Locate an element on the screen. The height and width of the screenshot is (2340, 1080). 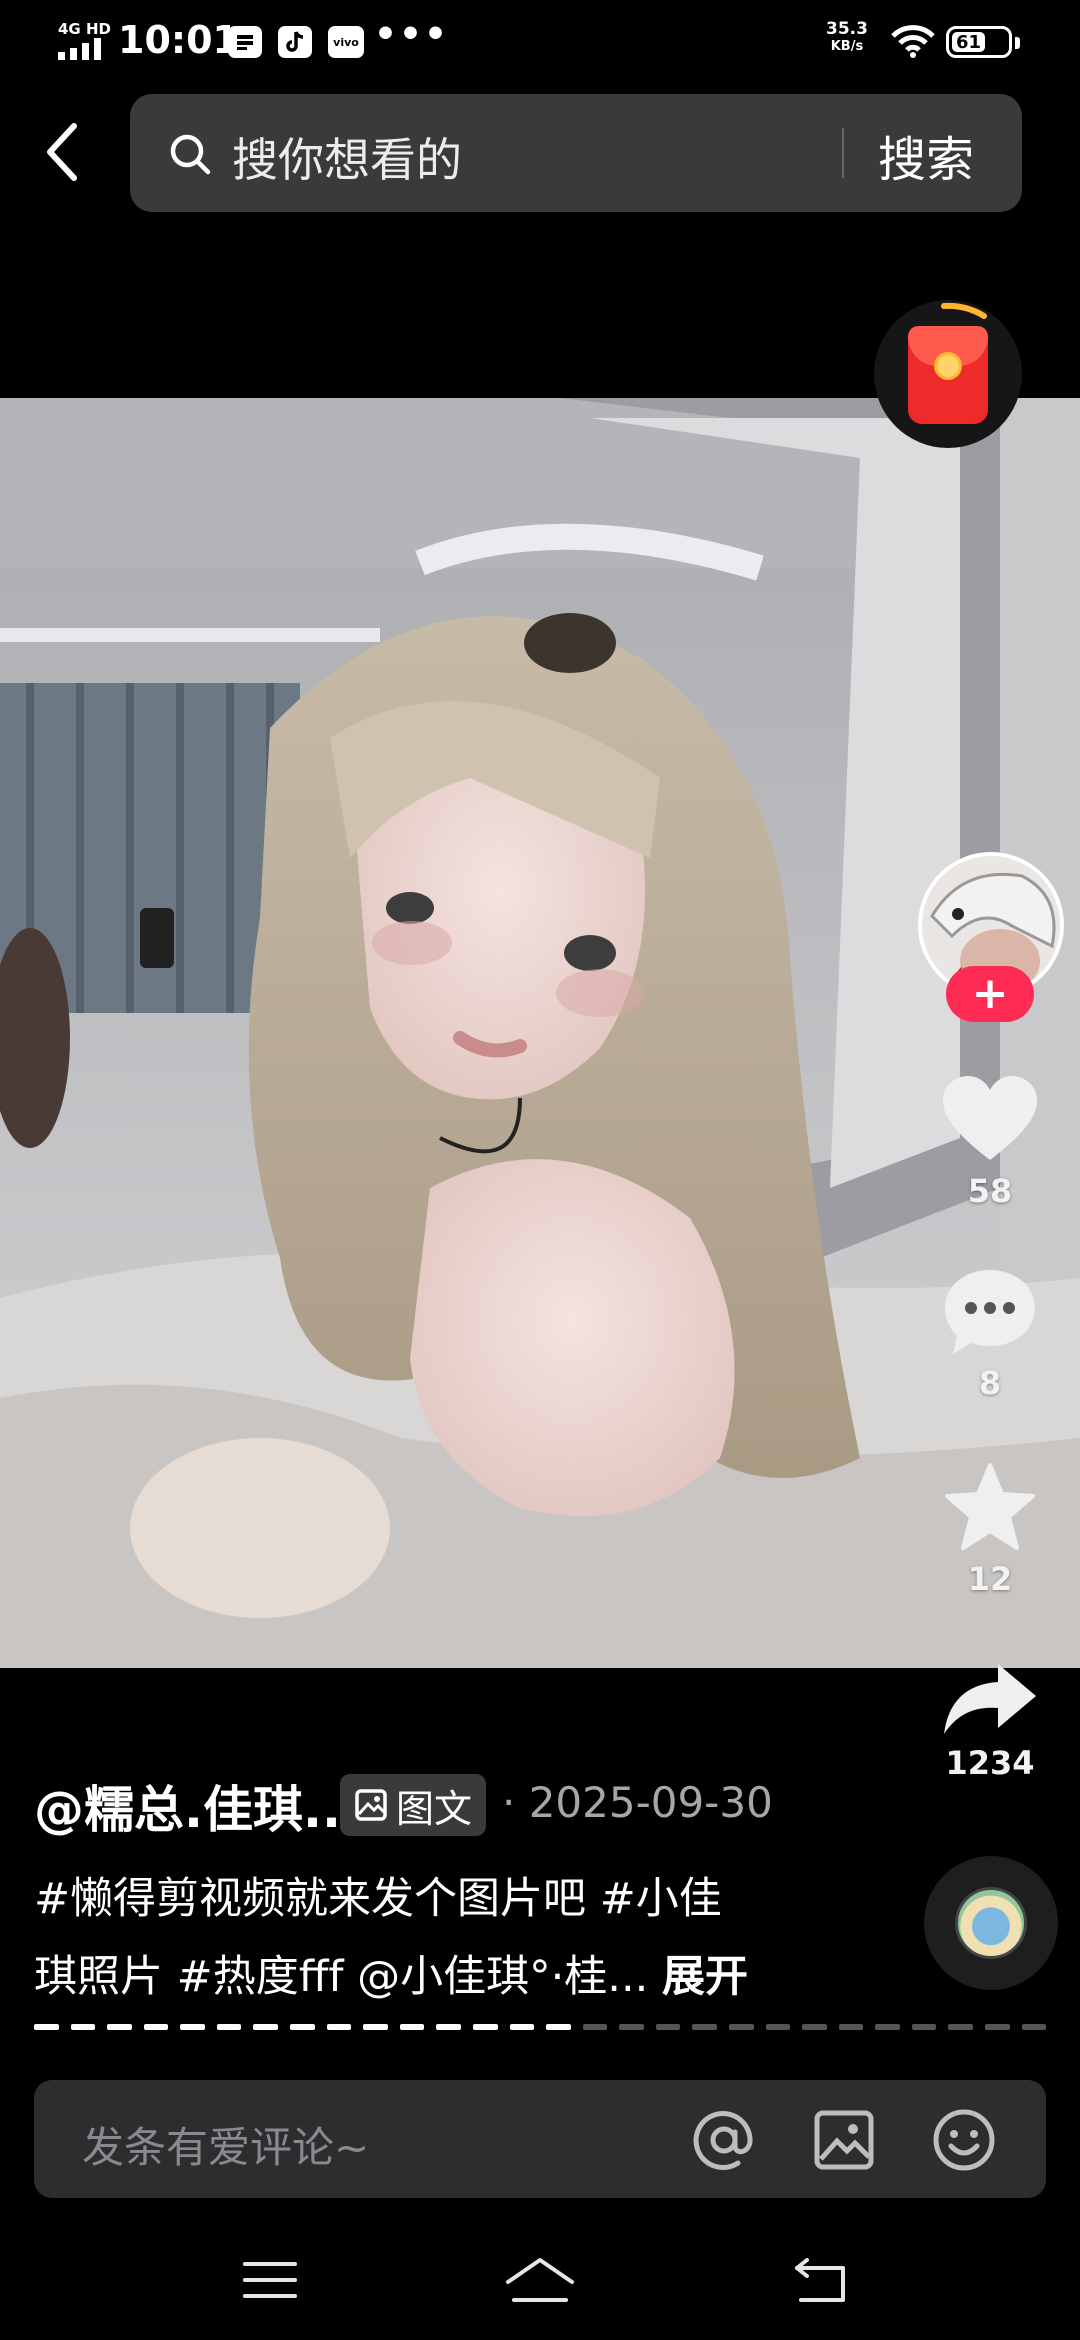
menu-nav-button is located at coordinates (270, 2280).